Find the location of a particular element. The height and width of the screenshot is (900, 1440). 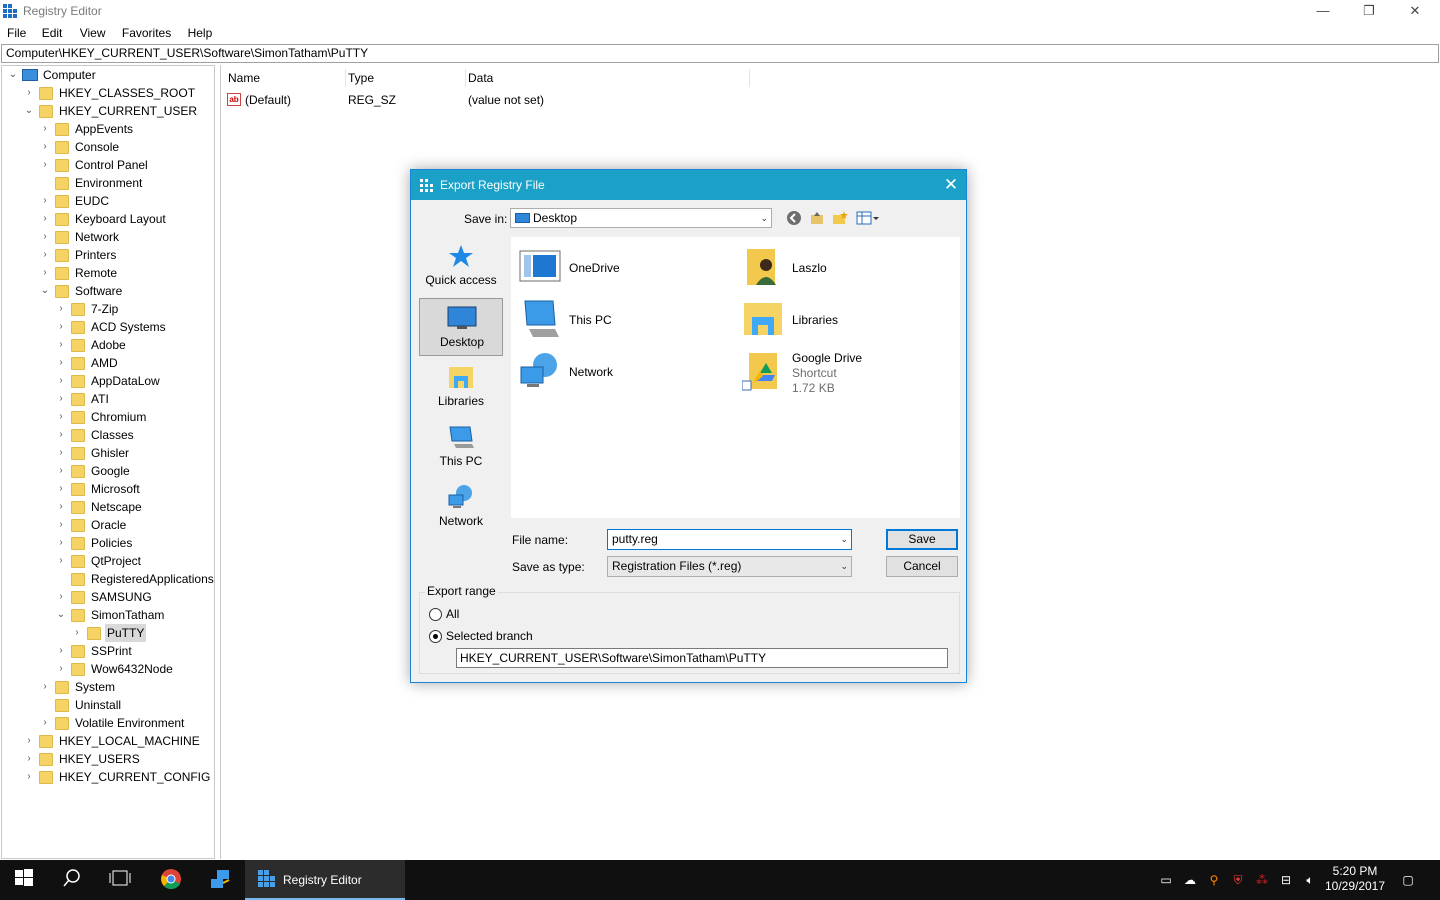

menu-help: Help is located at coordinates (194, 33).